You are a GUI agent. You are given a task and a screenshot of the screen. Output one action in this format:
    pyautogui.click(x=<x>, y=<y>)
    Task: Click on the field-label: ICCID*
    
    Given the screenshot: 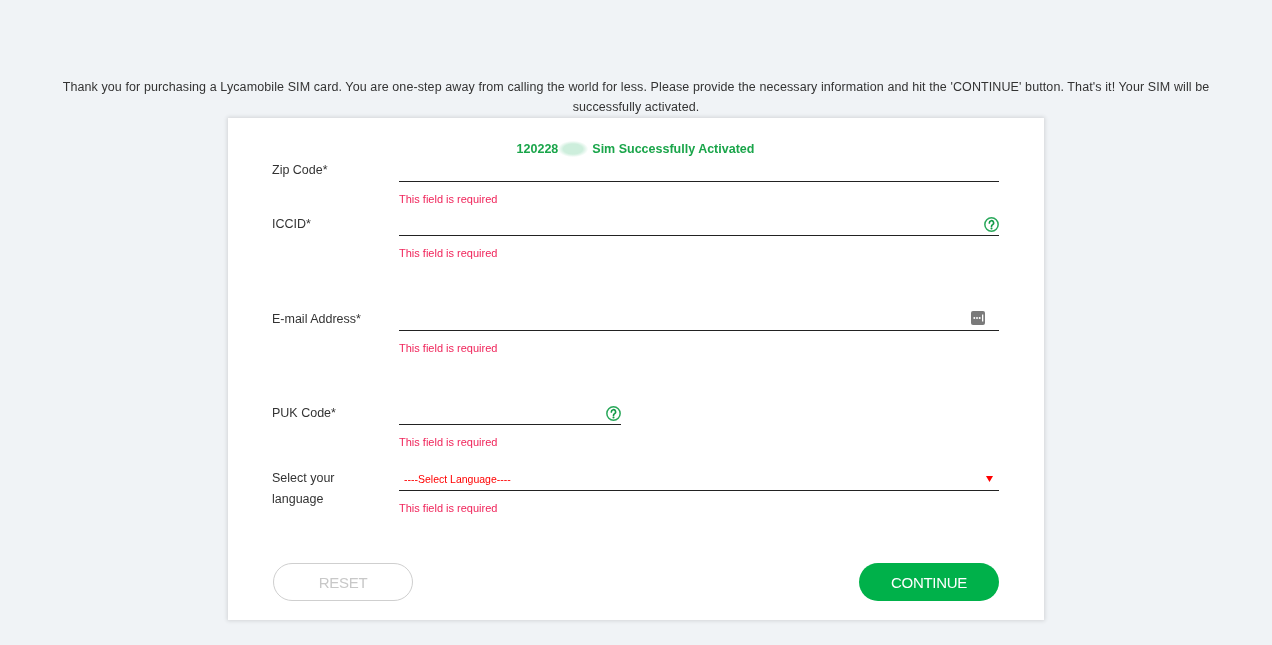 What is the action you would take?
    pyautogui.click(x=292, y=224)
    